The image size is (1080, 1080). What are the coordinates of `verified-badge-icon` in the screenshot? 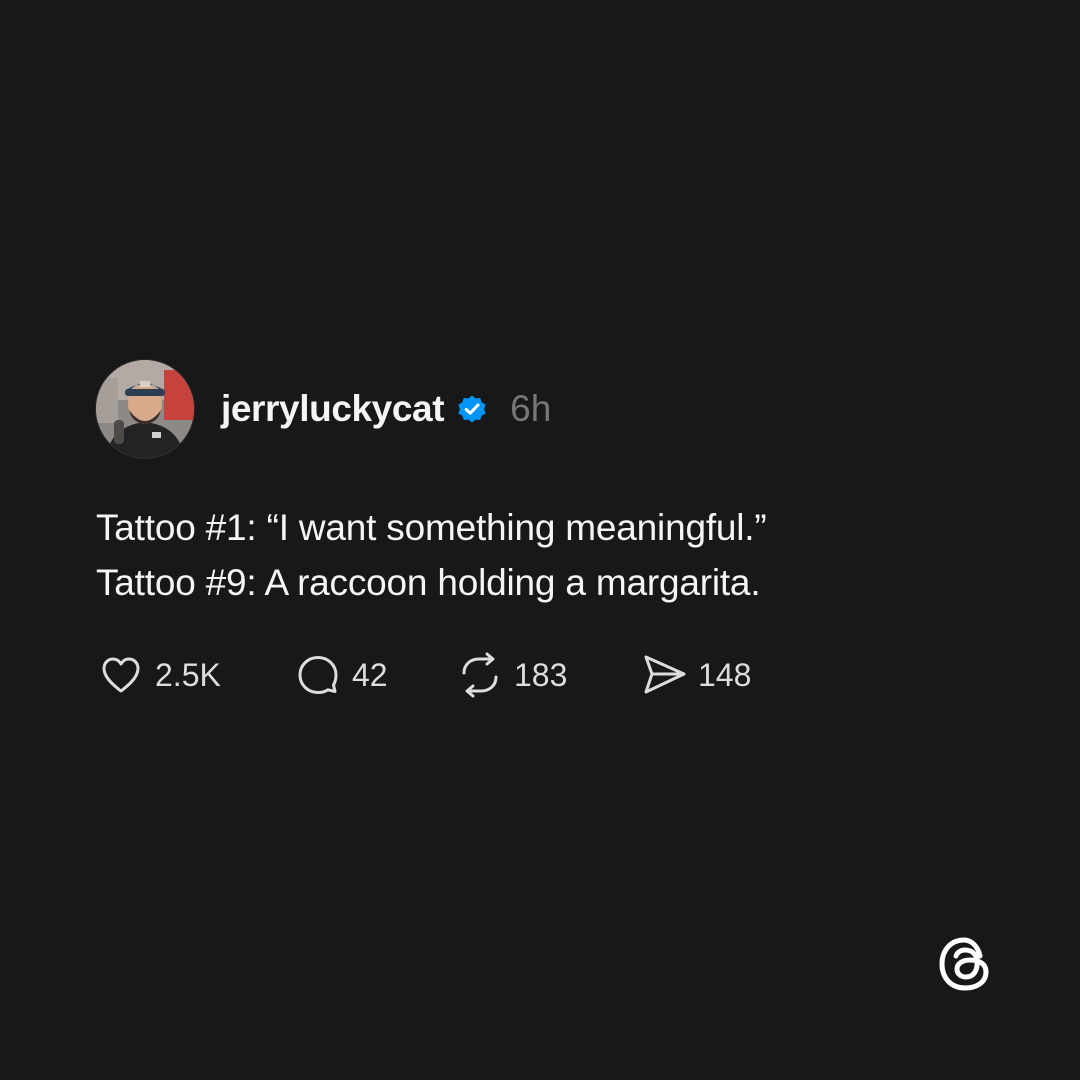 It's located at (472, 409).